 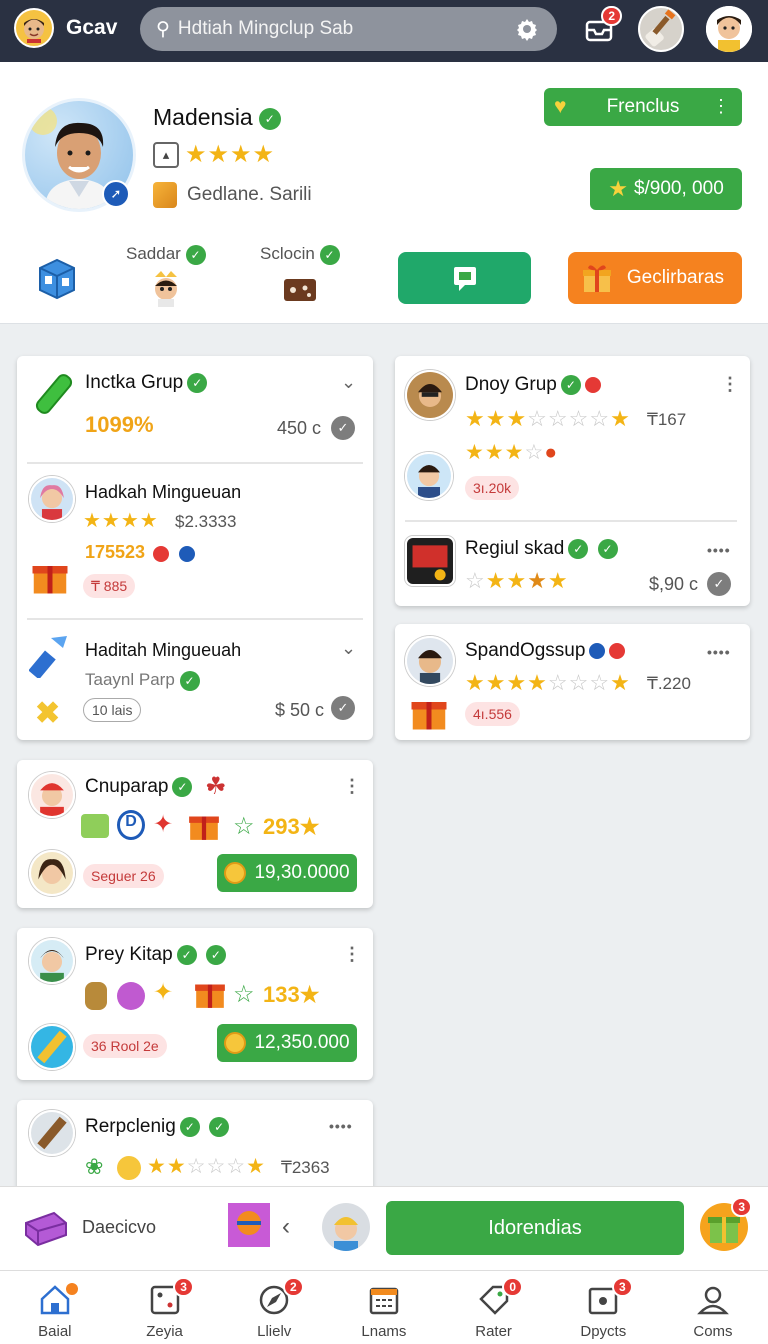 I want to click on gifts-button: Geclirbaras, so click(x=655, y=278).